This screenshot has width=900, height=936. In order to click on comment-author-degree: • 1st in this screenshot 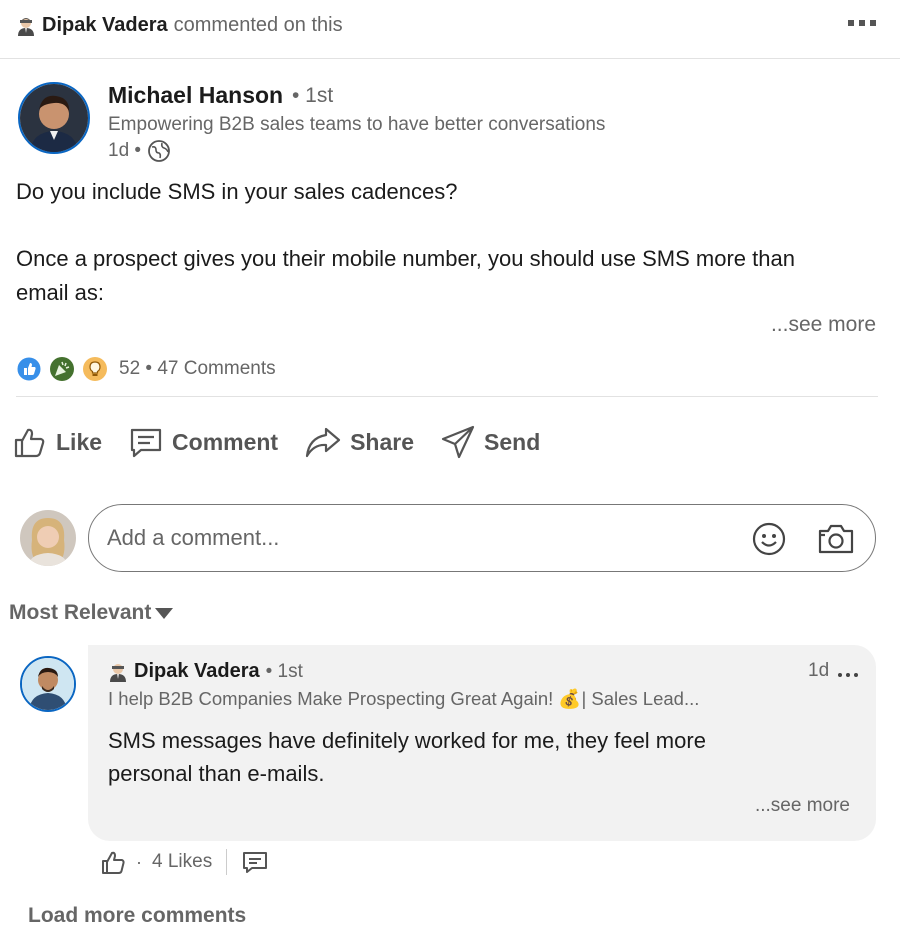, I will do `click(284, 671)`.